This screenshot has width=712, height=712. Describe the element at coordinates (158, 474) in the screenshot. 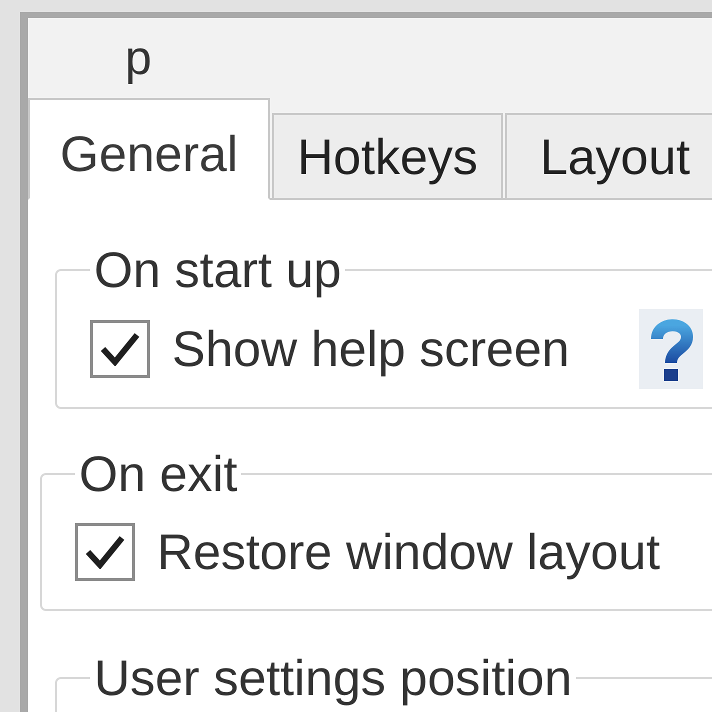

I see `group-title: On exit` at that location.